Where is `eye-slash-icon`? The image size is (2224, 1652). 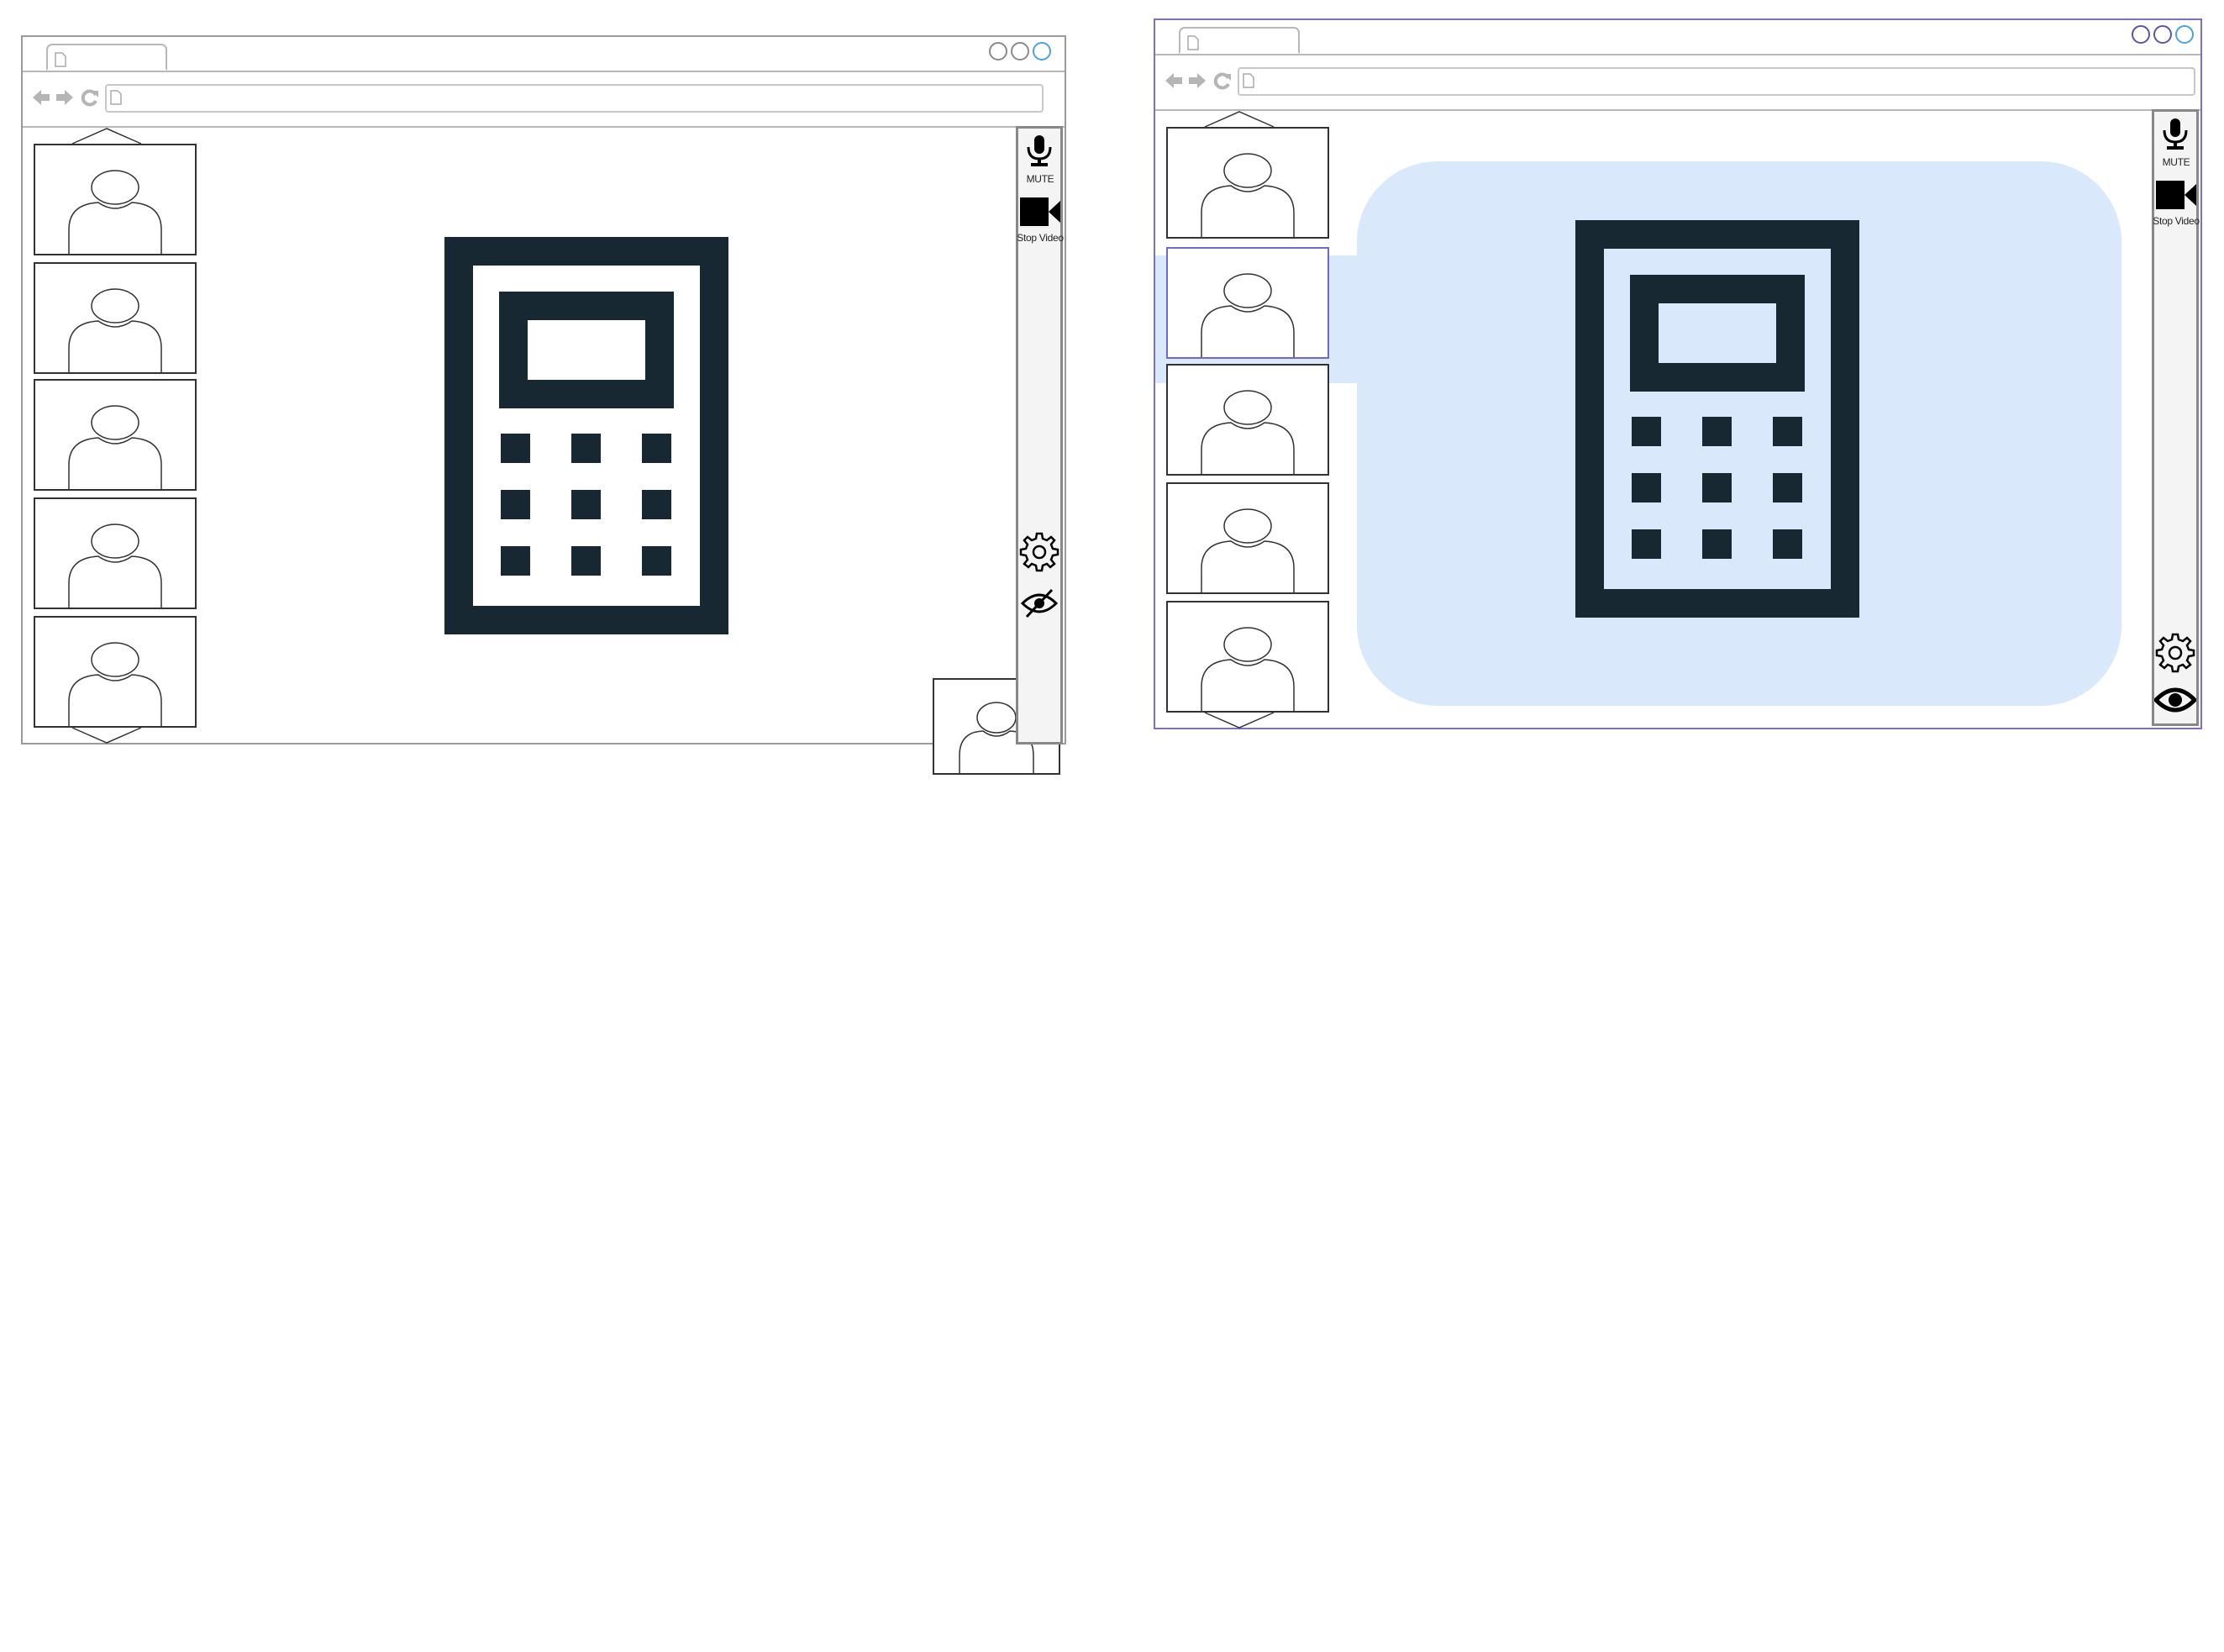 eye-slash-icon is located at coordinates (1039, 604).